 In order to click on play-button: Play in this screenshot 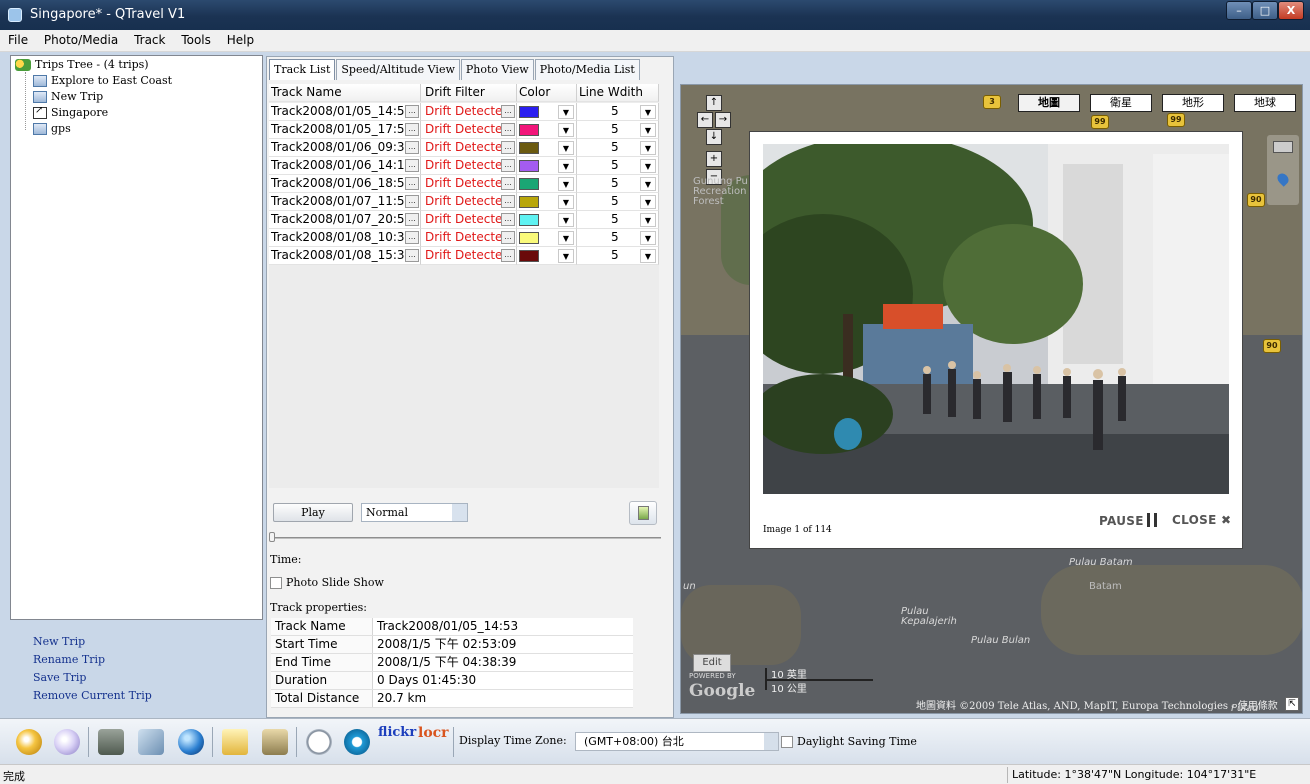, I will do `click(313, 512)`.